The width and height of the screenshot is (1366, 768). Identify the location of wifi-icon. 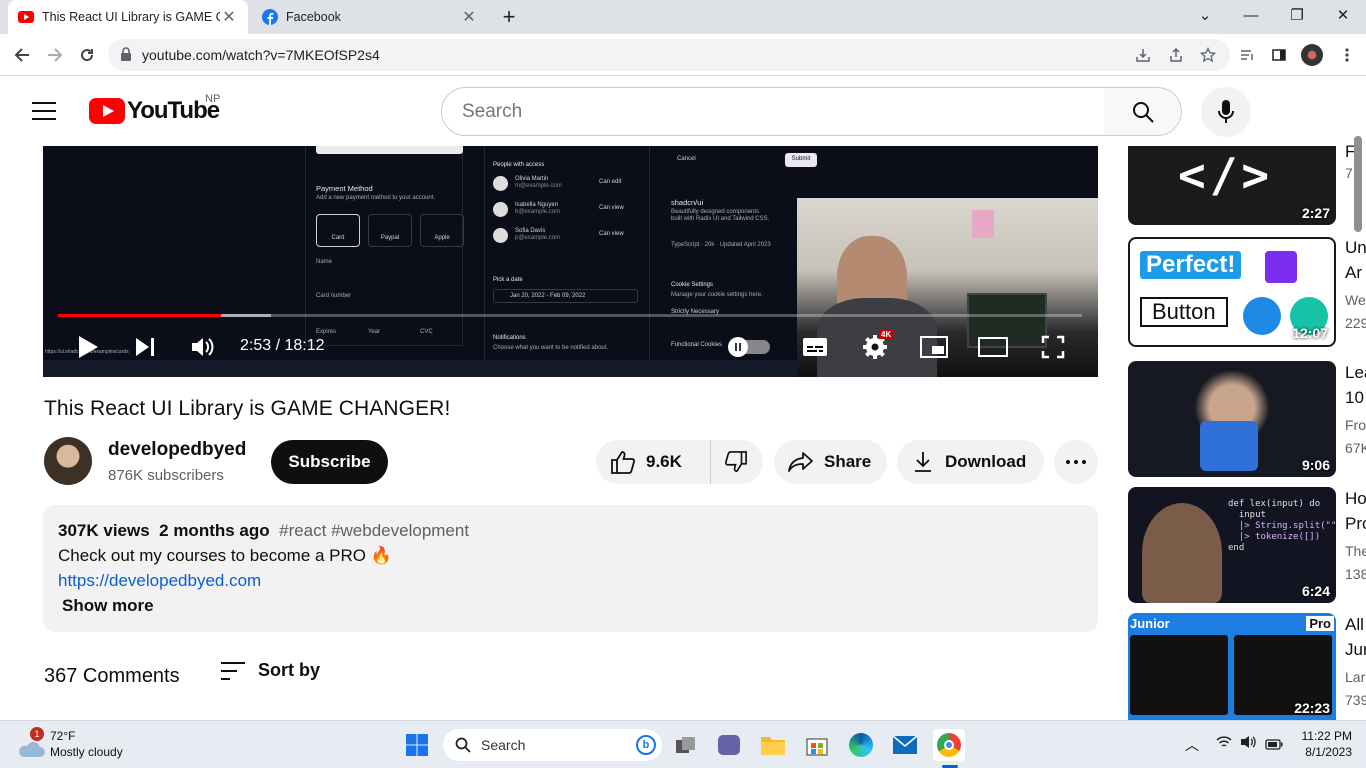
(1224, 744).